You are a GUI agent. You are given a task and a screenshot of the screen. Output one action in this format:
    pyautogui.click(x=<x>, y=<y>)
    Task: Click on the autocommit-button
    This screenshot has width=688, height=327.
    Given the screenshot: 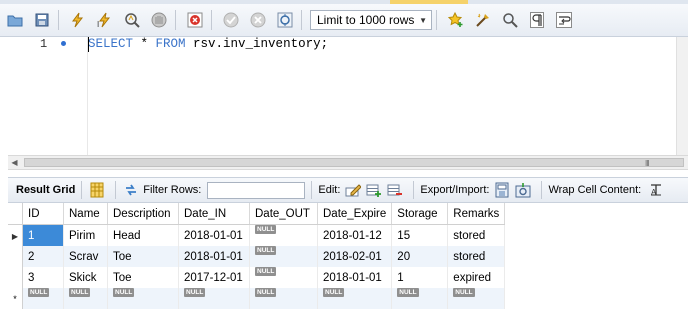 What is the action you would take?
    pyautogui.click(x=285, y=20)
    